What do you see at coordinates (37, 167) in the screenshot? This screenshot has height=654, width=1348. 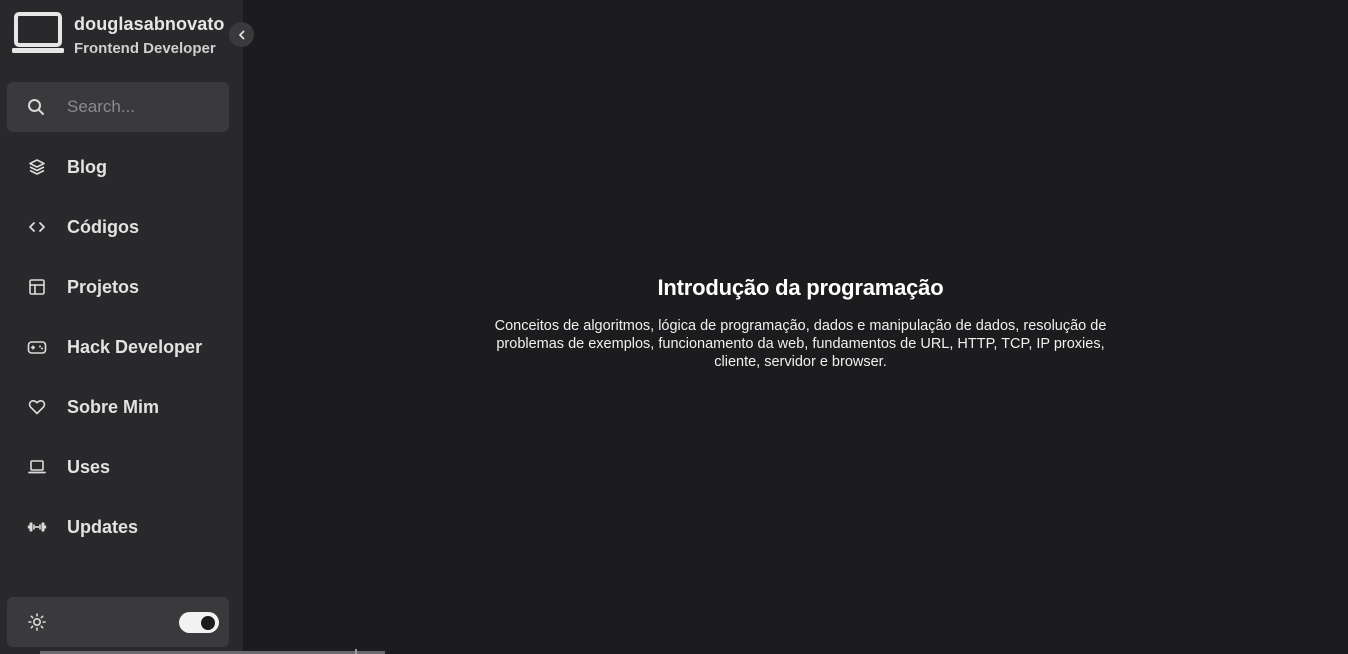 I see `layers-icon` at bounding box center [37, 167].